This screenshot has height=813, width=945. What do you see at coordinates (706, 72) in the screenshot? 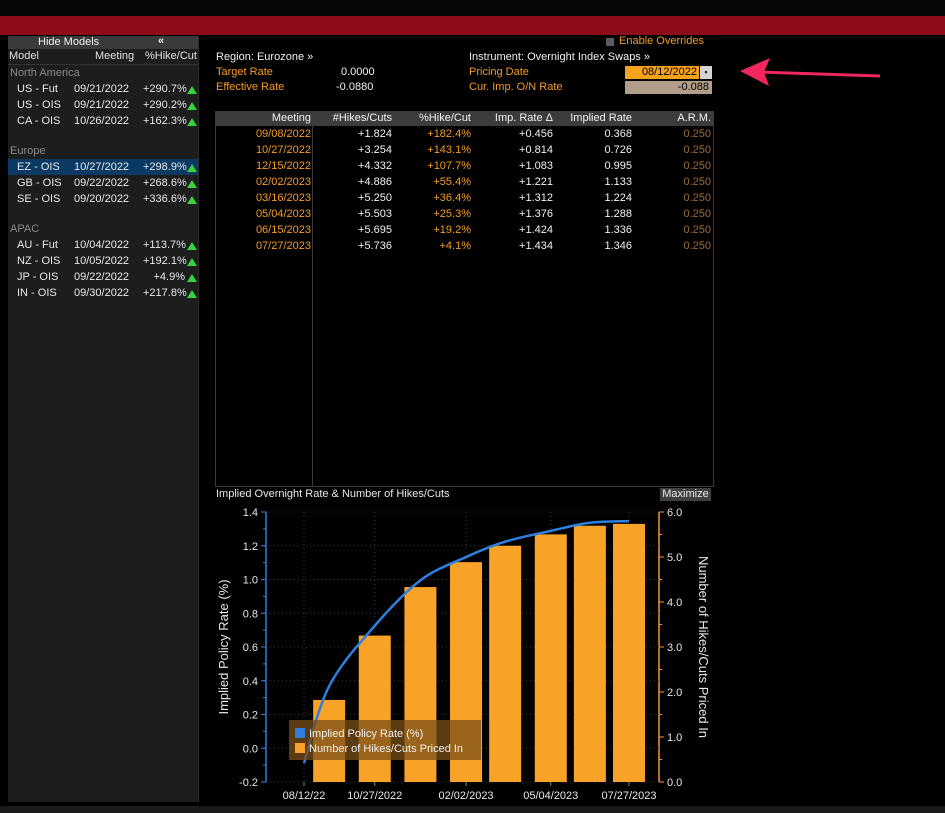
I see `calendar-icon: ▪` at bounding box center [706, 72].